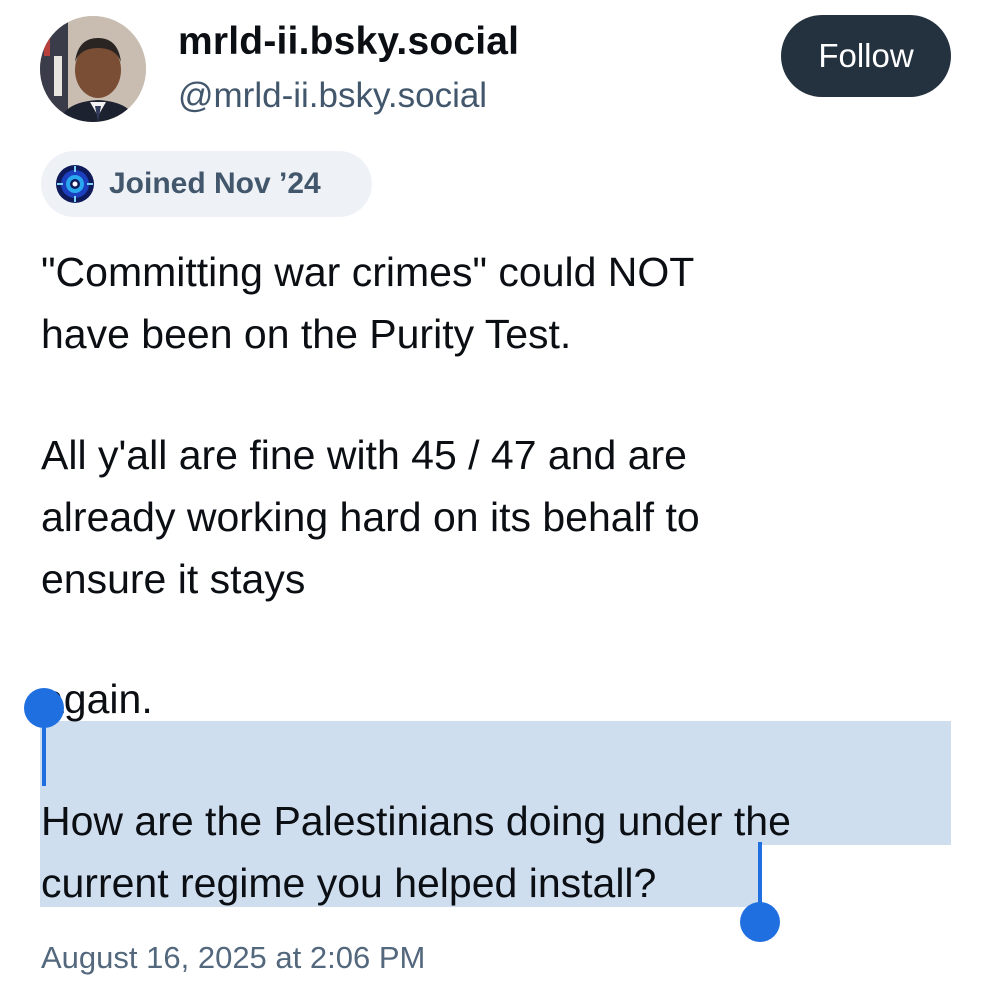  Describe the element at coordinates (760, 922) in the screenshot. I see `selection-end-handle` at that location.